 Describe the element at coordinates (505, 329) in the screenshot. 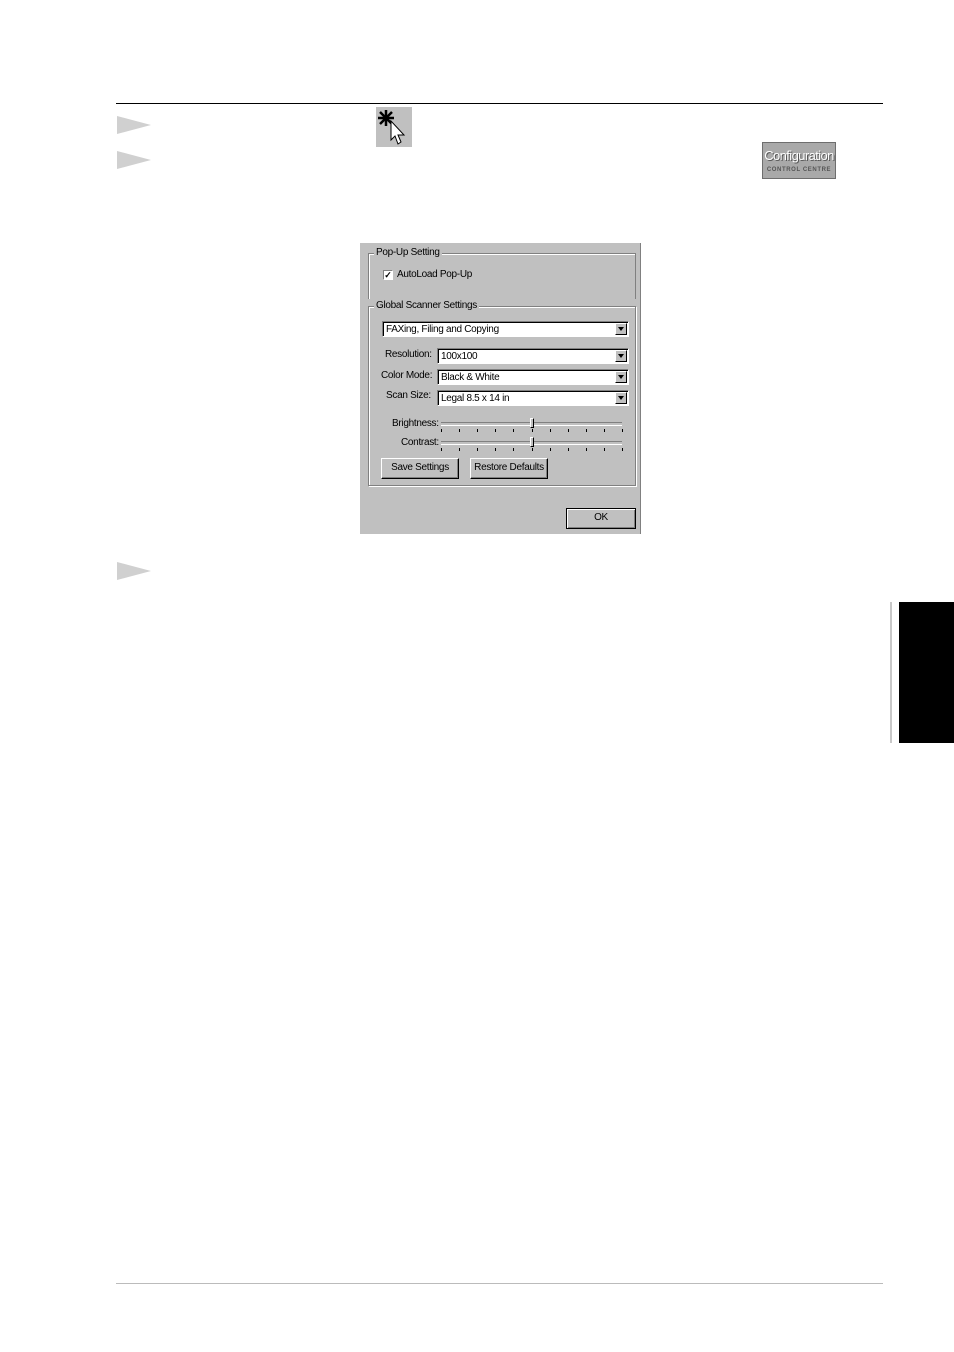

I see `scan-mode-select: FAXing, Filing and Copying` at that location.